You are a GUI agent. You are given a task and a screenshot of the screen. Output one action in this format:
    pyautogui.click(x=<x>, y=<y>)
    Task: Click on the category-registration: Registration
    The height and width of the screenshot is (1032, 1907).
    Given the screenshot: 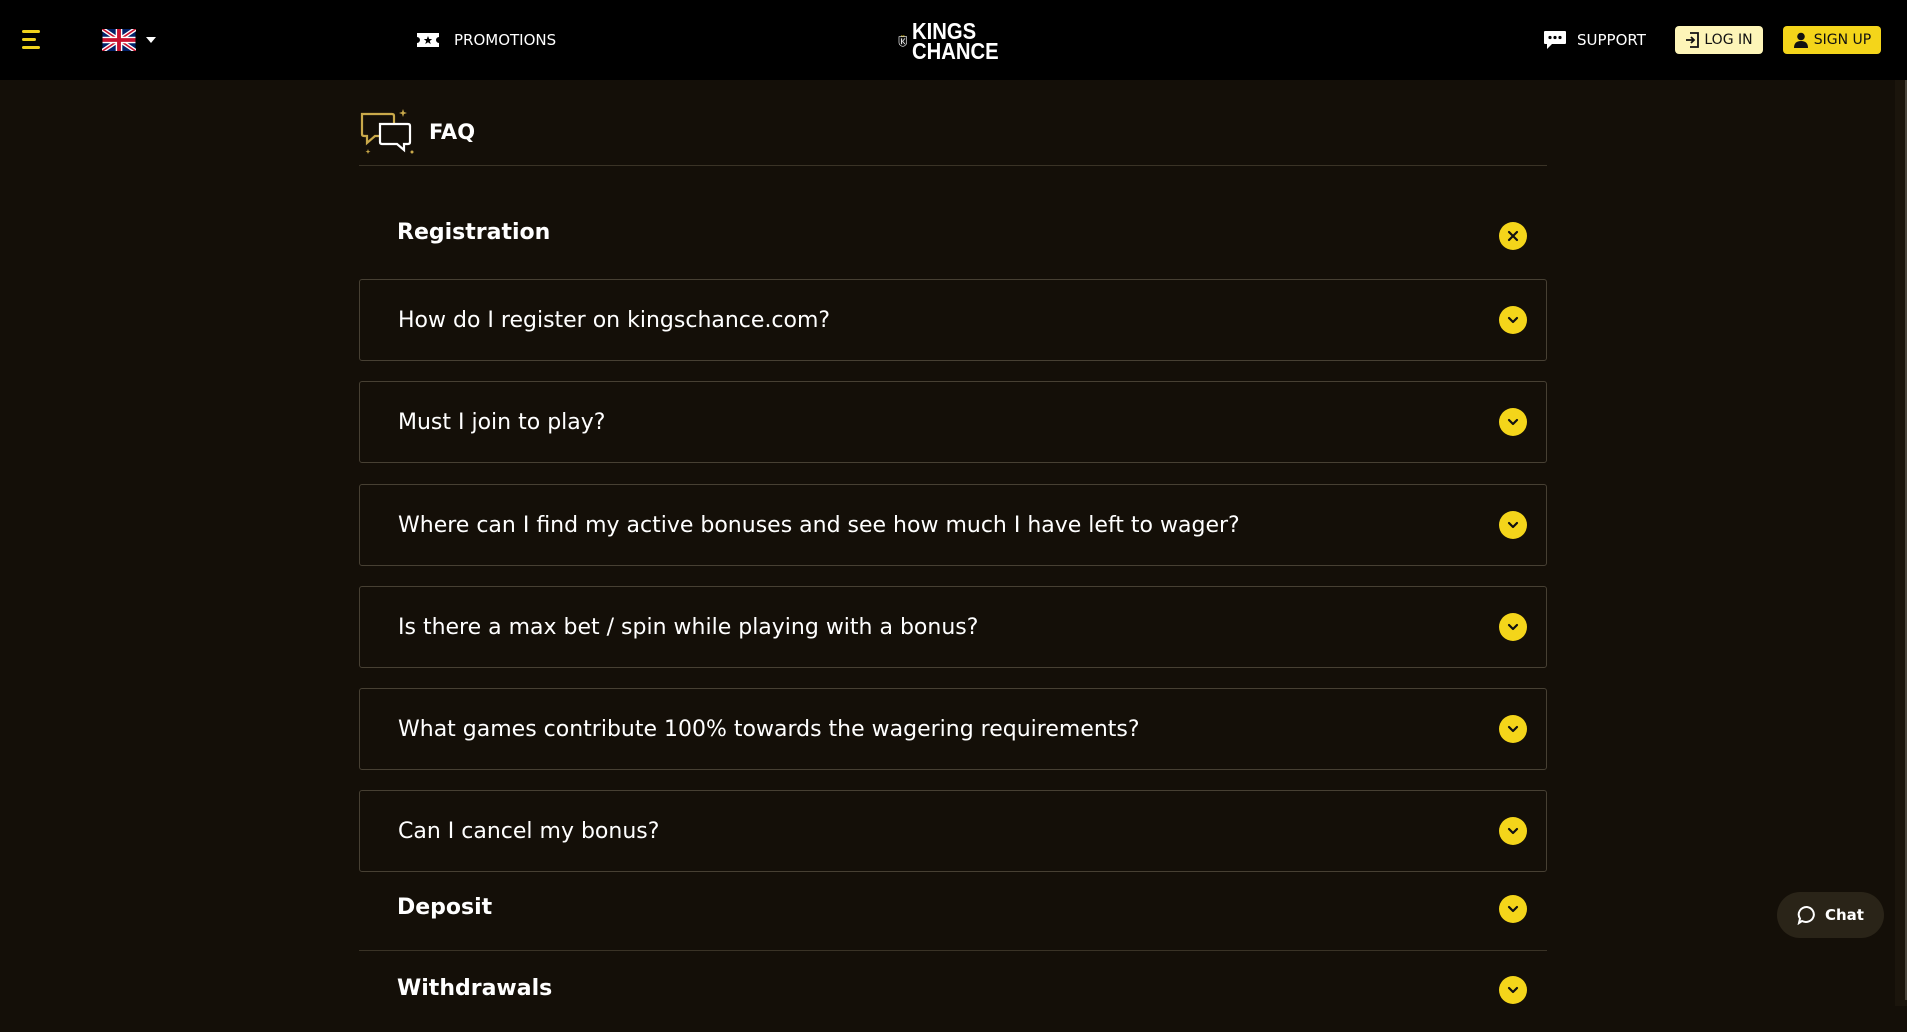 What is the action you would take?
    pyautogui.click(x=953, y=236)
    